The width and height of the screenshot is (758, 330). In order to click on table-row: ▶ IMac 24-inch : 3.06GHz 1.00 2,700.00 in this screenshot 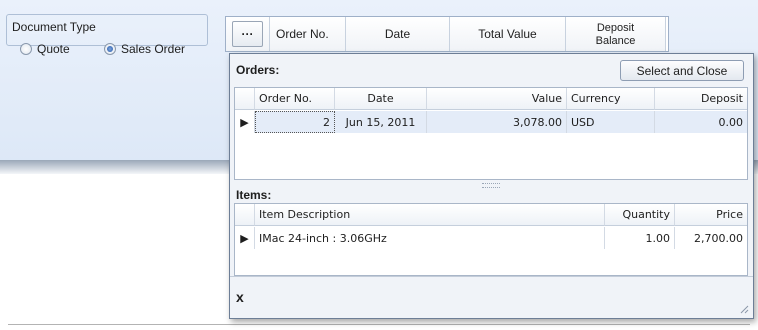, I will do `click(491, 238)`.